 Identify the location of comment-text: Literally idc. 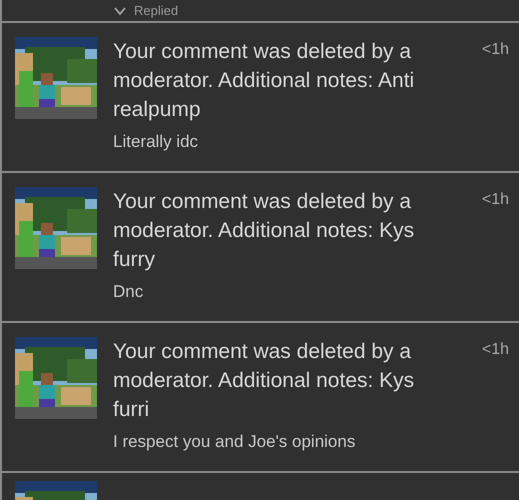
(156, 142).